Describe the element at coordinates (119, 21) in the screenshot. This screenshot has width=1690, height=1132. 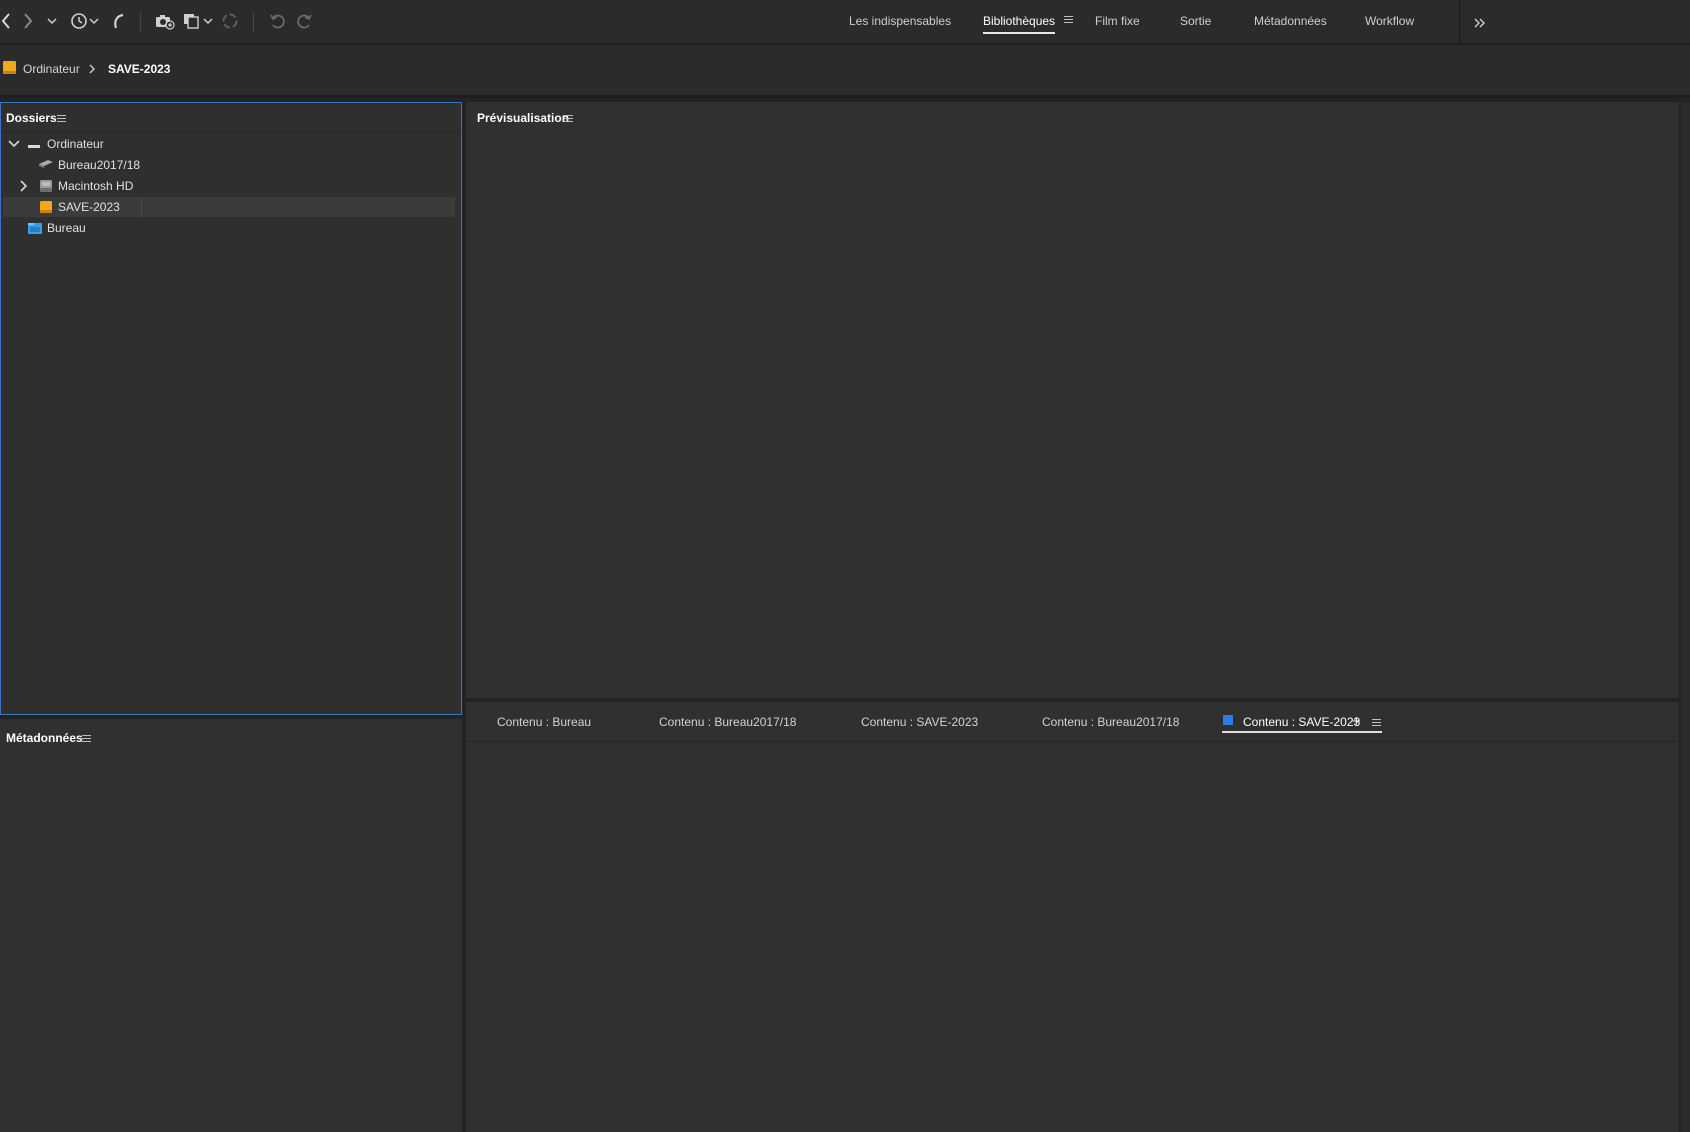
I see `boomerang-icon` at that location.